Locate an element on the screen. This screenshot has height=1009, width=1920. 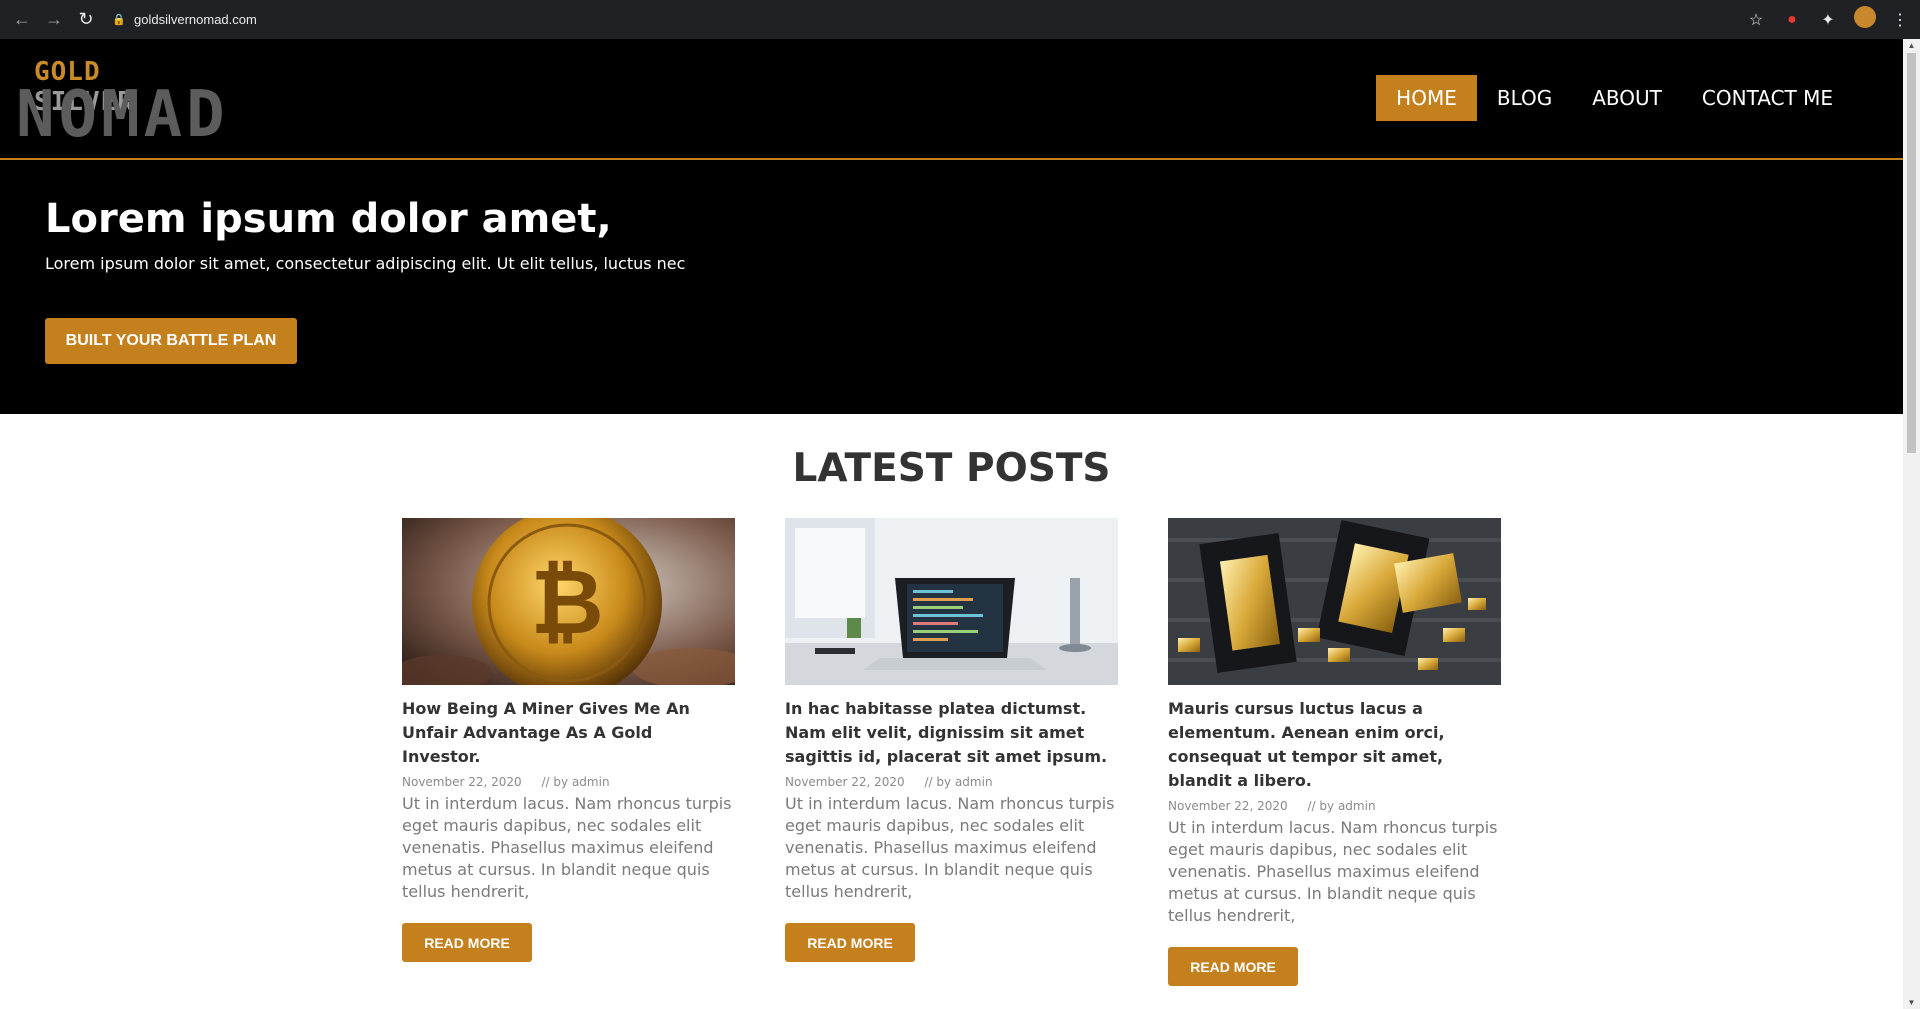
browser-toolbar: ← → ↻ 🔒 goldsilvernomad.com ☆ ● ✦ ⋮ is located at coordinates (960, 19).